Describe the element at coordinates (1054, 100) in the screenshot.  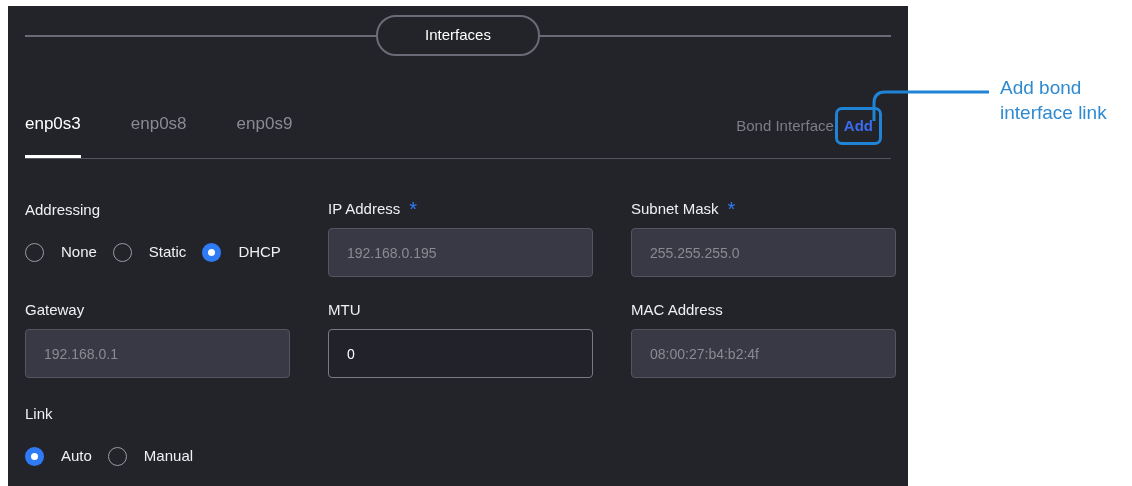
I see `callout-text: Add bond interface link` at that location.